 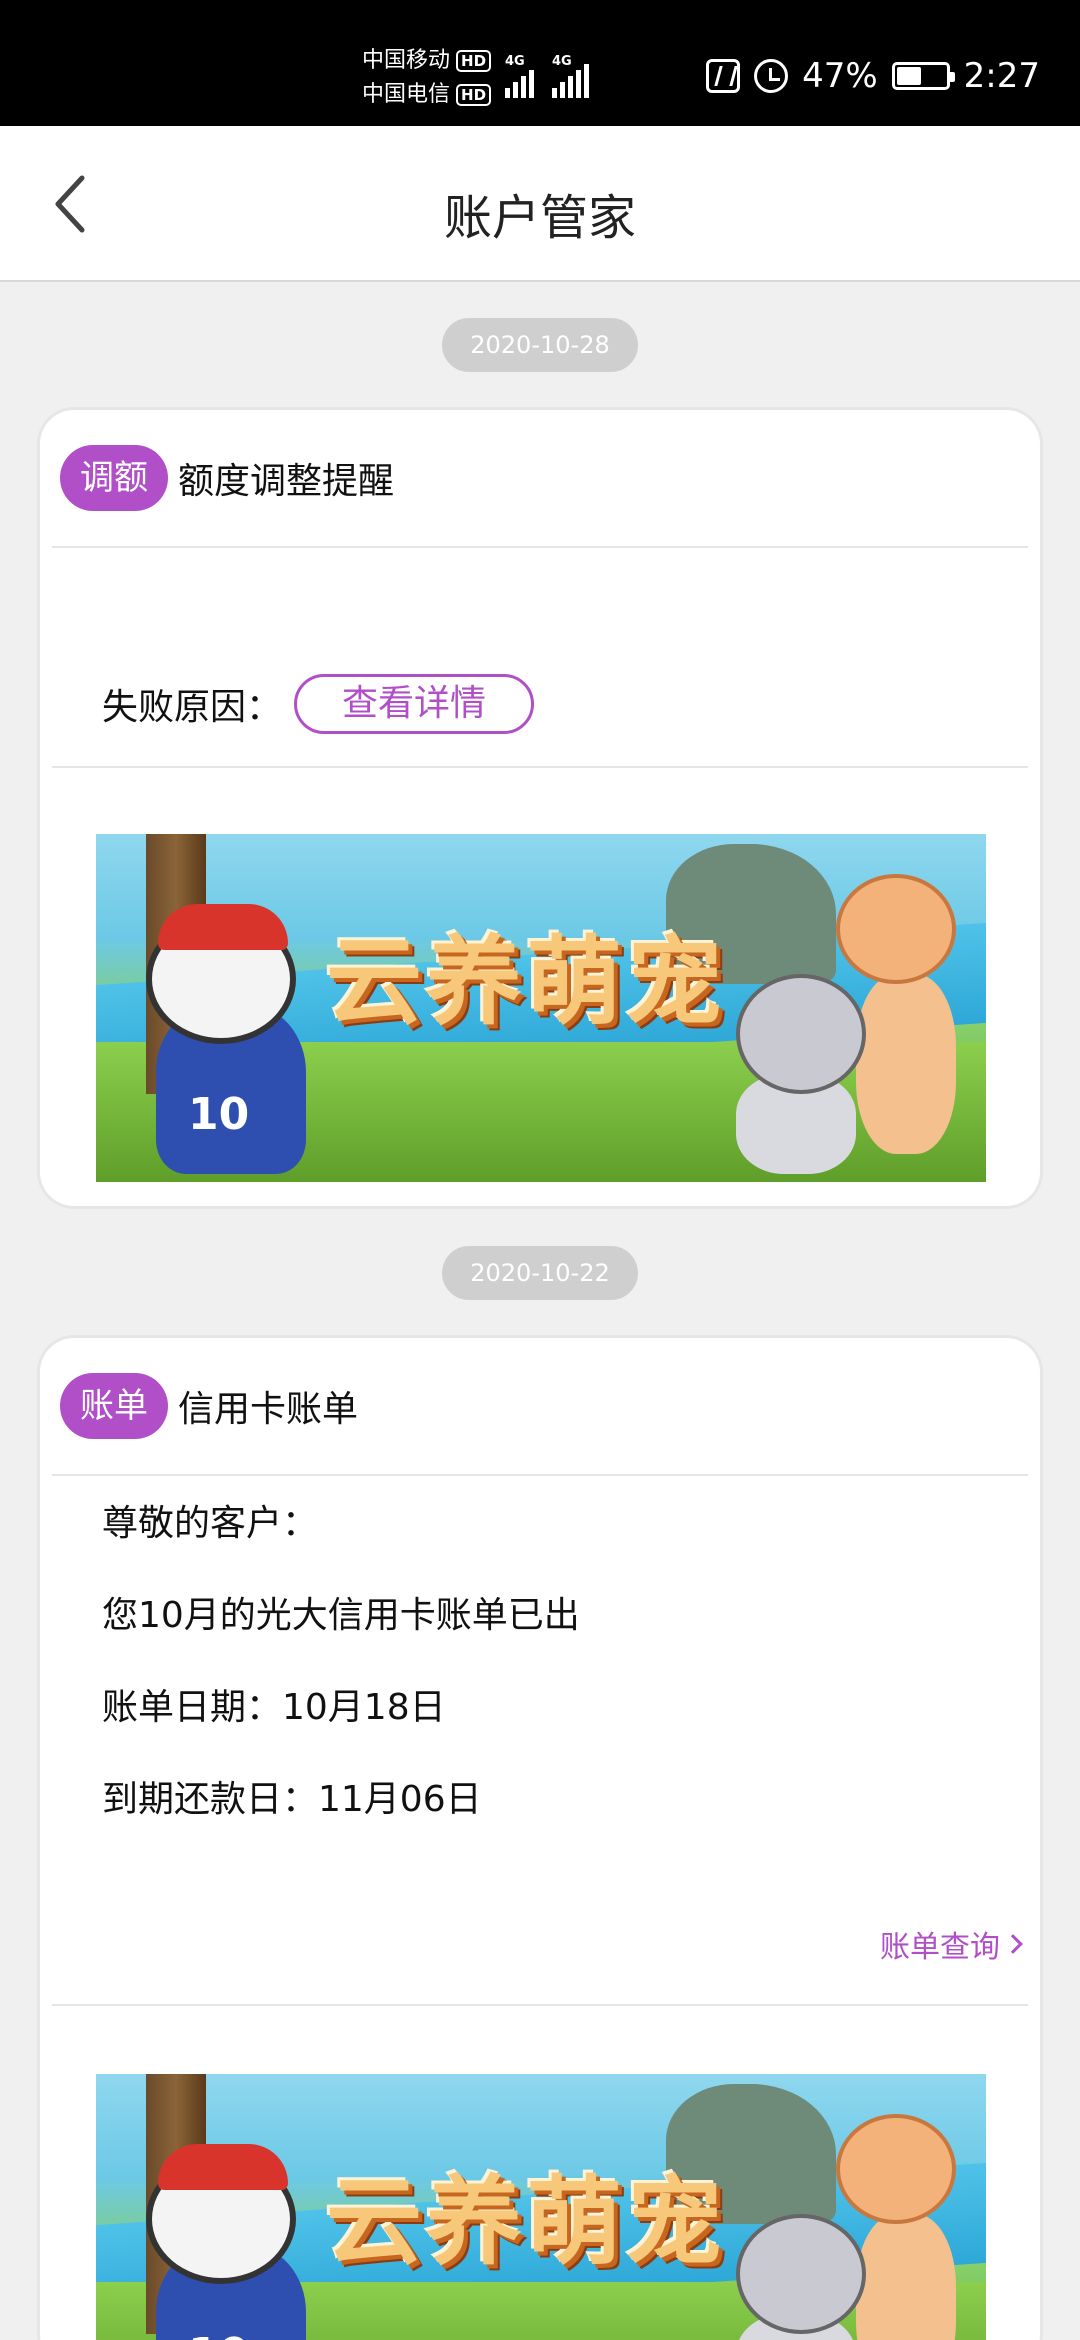 What do you see at coordinates (414, 704) in the screenshot?
I see `view-details-button: 查看详情` at bounding box center [414, 704].